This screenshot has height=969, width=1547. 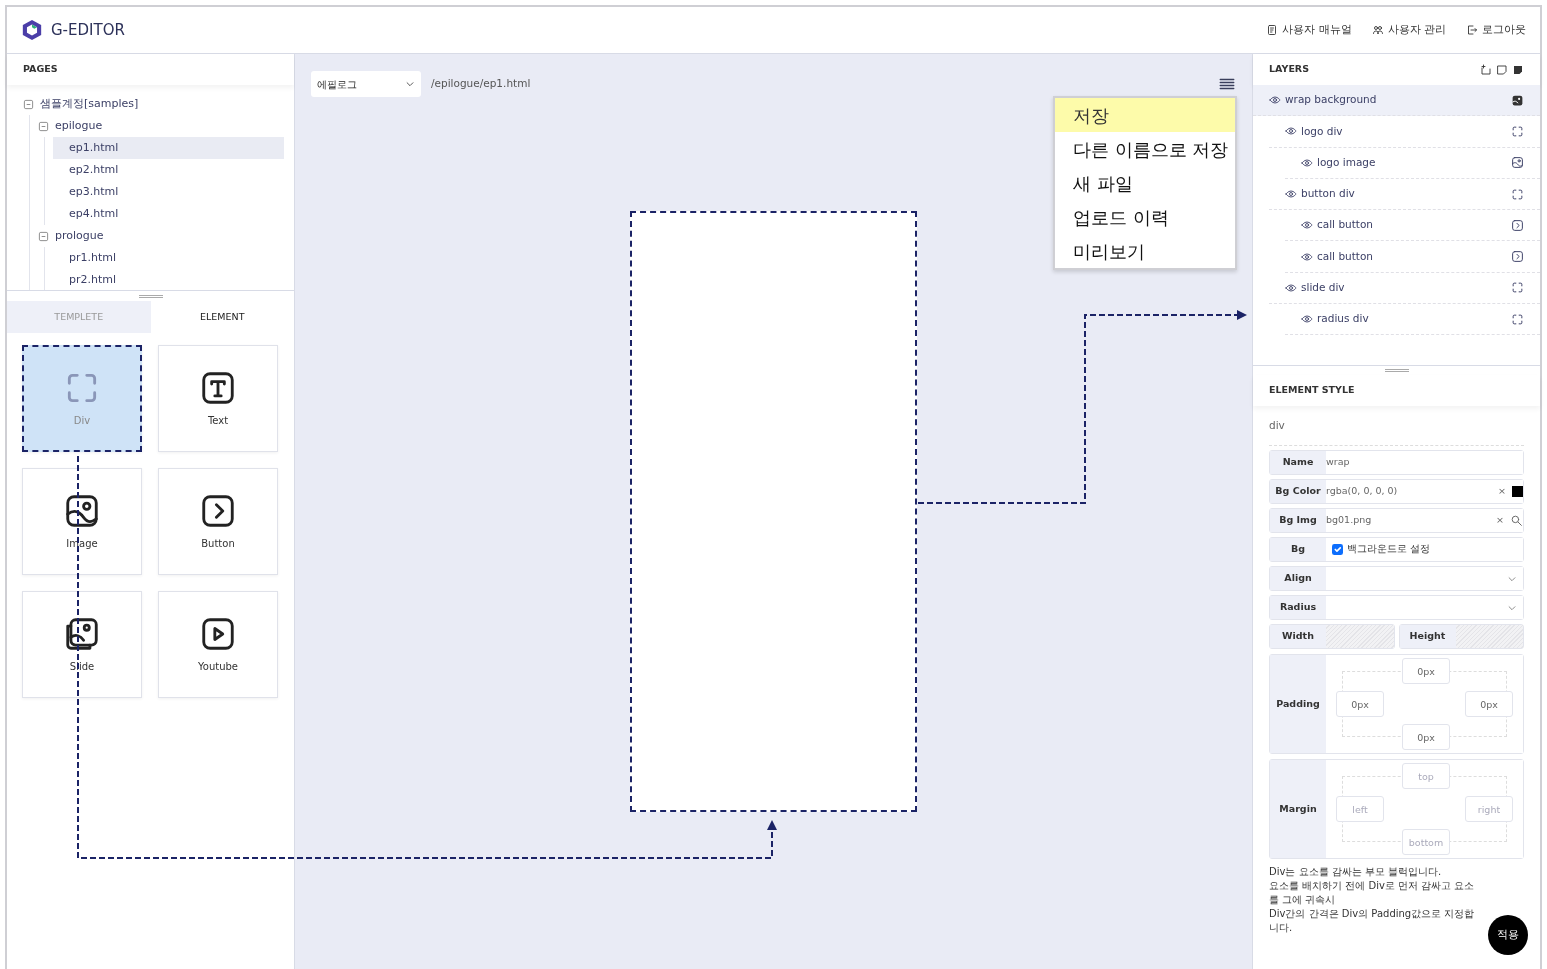 What do you see at coordinates (1145, 251) in the screenshot?
I see `menu-item: 미리보기` at bounding box center [1145, 251].